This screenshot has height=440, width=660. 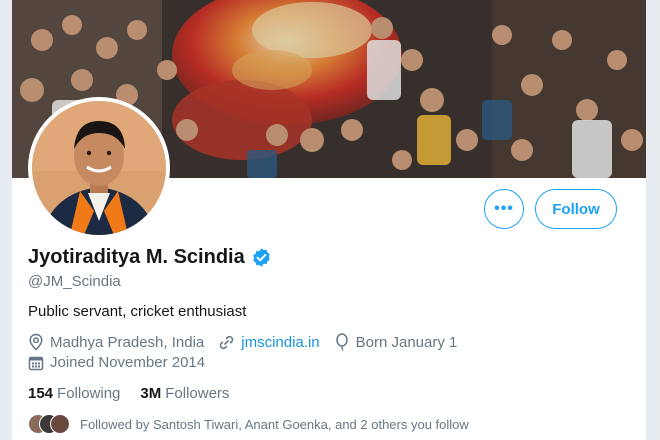 I want to click on link-icon, so click(x=227, y=342).